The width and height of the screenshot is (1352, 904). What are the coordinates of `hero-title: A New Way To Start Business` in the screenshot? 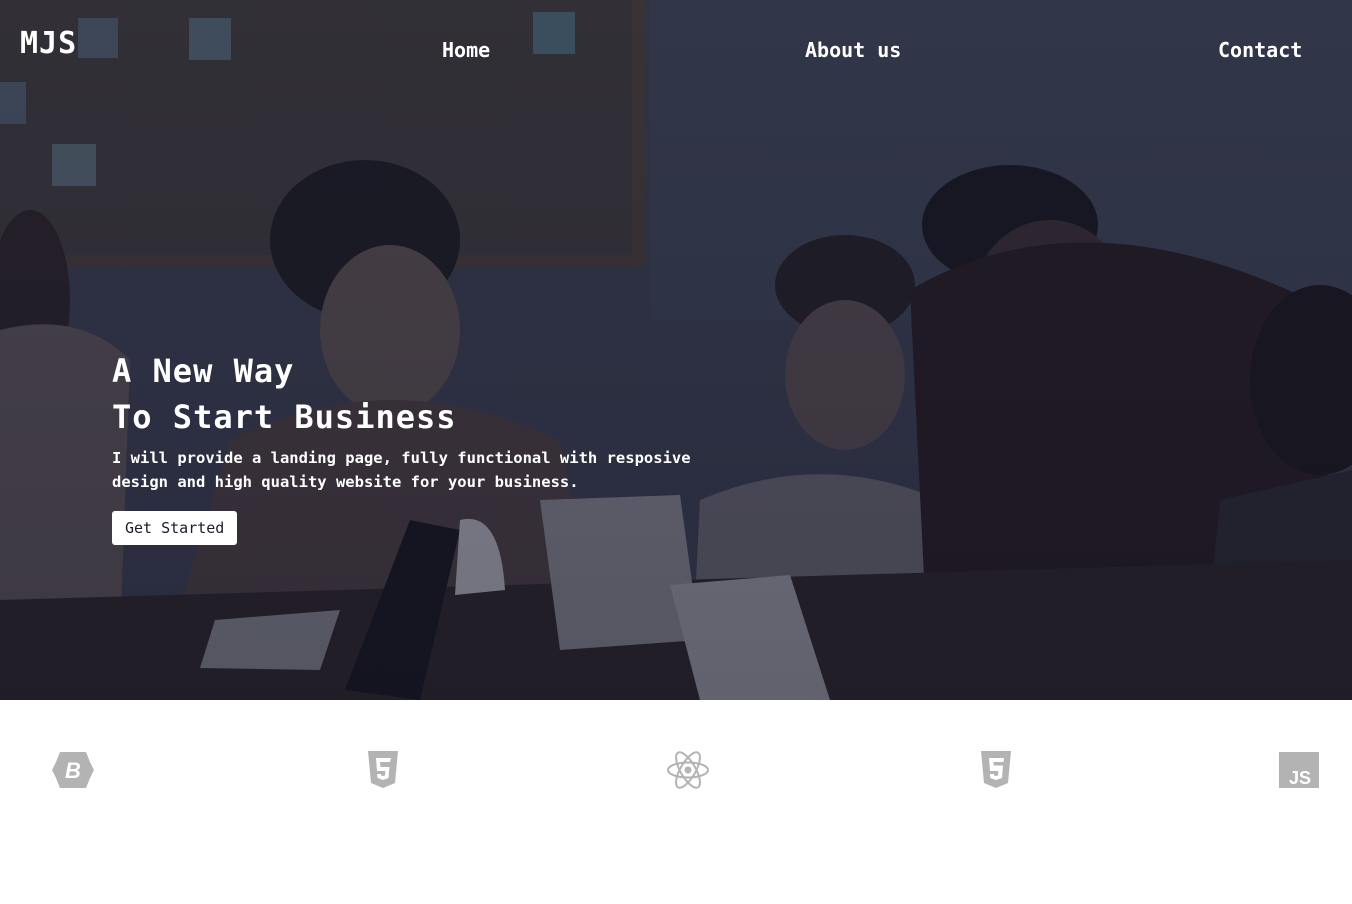 It's located at (432, 394).